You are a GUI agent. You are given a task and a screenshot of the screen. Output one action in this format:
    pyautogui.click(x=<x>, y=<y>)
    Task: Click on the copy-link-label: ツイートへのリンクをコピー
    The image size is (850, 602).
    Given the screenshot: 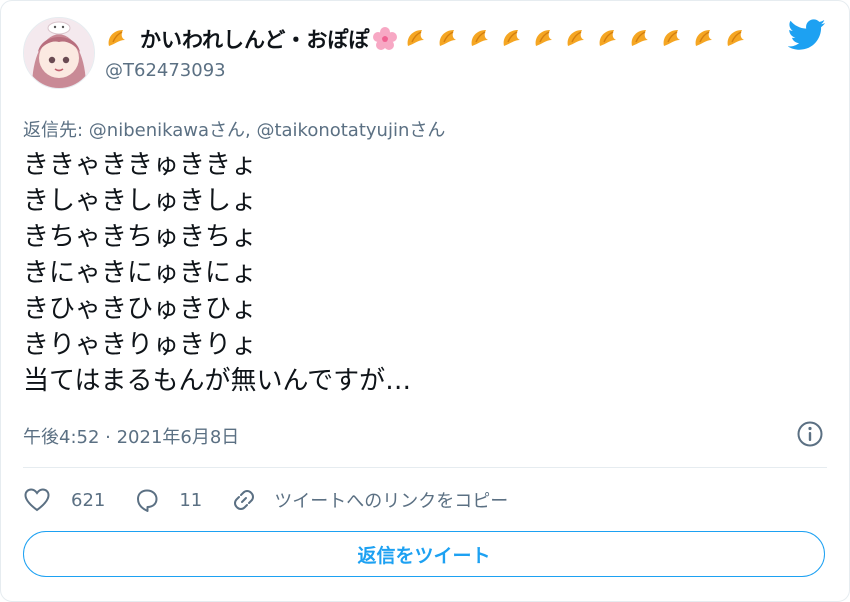 What is the action you would take?
    pyautogui.click(x=391, y=501)
    